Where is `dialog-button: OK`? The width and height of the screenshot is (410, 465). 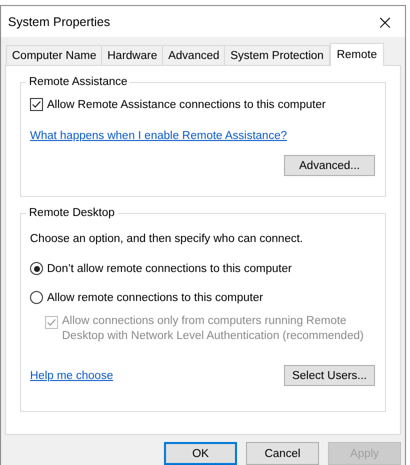 dialog-button: OK is located at coordinates (200, 453).